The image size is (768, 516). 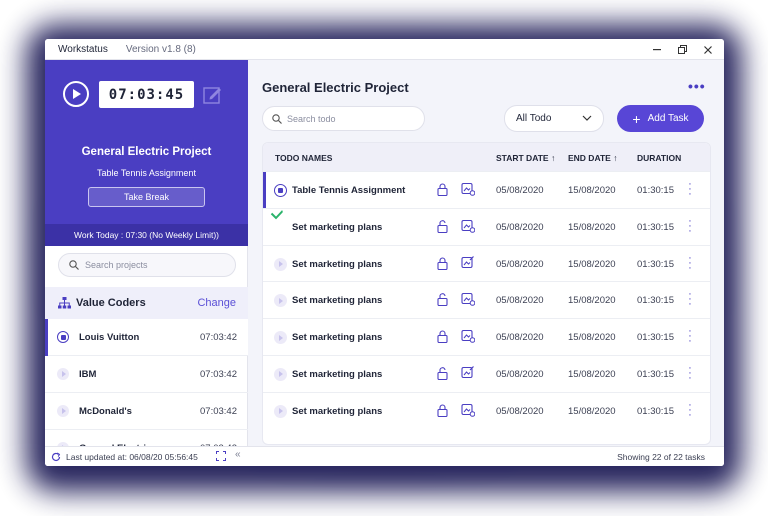 I want to click on add-task-button: + Add Task, so click(x=660, y=118).